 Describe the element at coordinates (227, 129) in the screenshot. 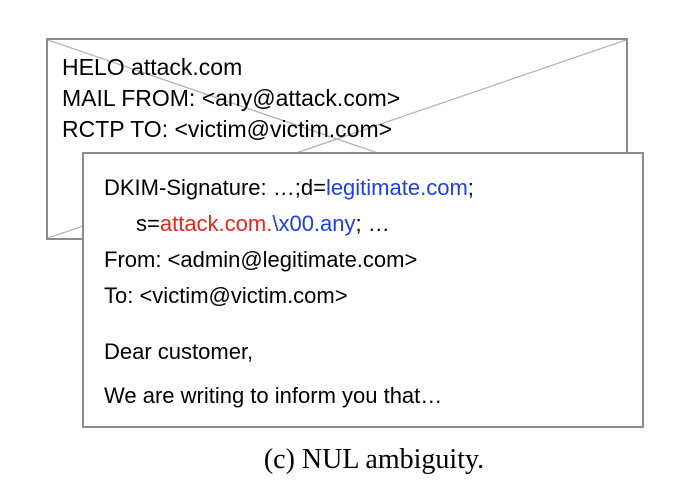

I see `rcpt-to-command: RCTP TO: <victim@victim.com>` at that location.